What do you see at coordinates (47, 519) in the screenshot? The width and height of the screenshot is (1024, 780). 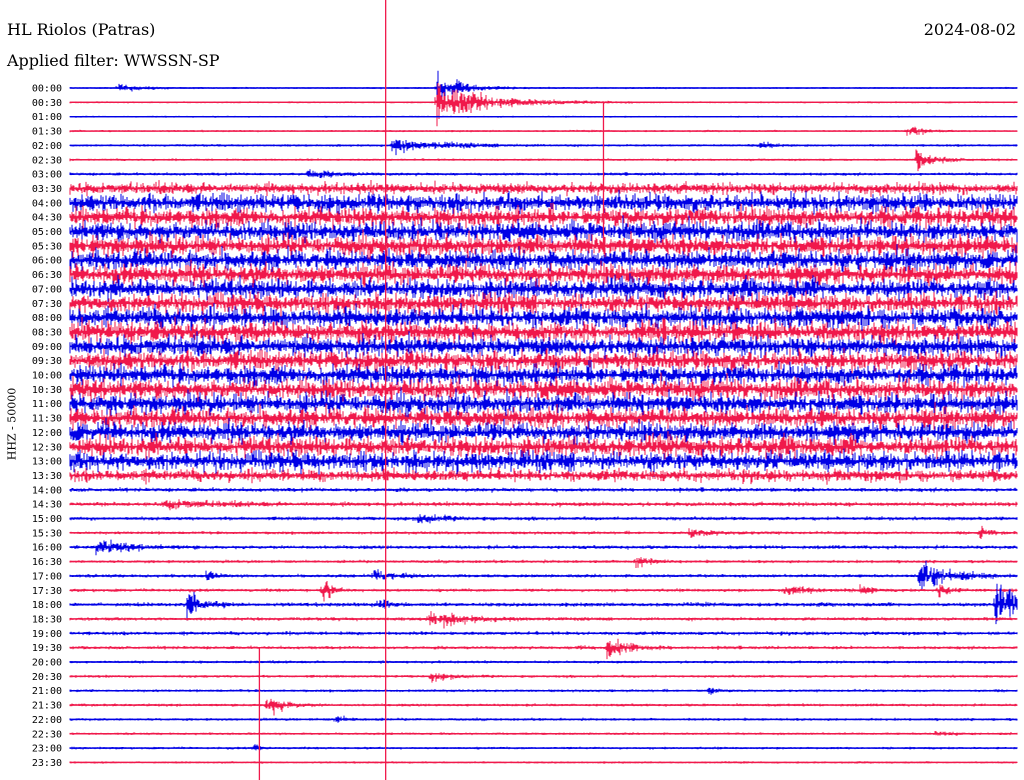 I see `time-label: 15:00` at bounding box center [47, 519].